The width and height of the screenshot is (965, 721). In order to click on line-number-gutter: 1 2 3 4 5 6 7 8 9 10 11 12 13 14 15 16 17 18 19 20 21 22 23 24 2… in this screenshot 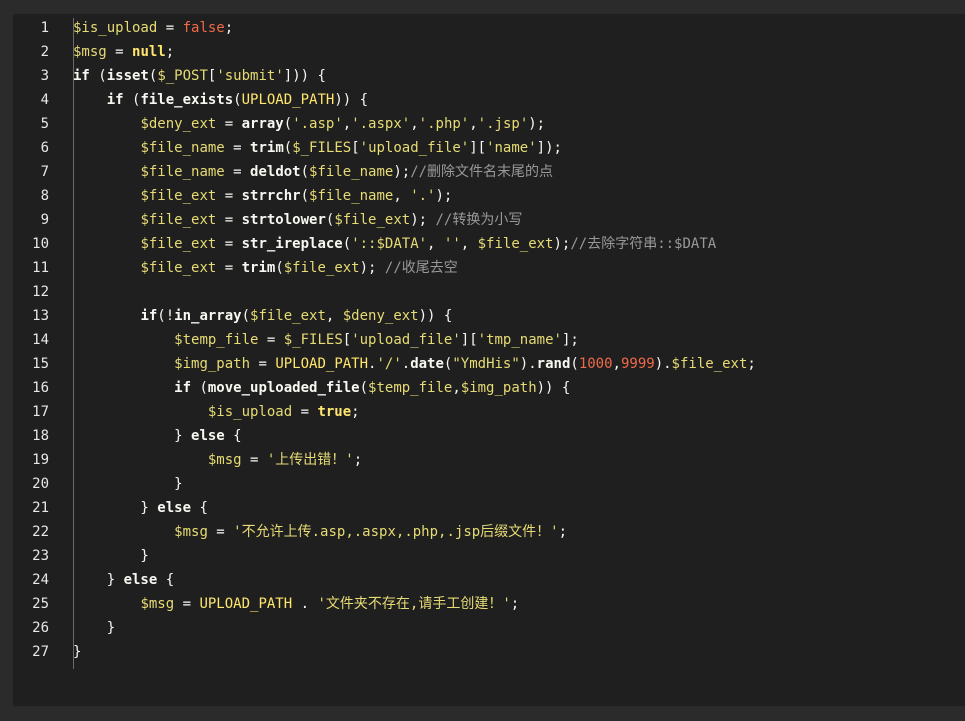, I will do `click(37, 360)`.